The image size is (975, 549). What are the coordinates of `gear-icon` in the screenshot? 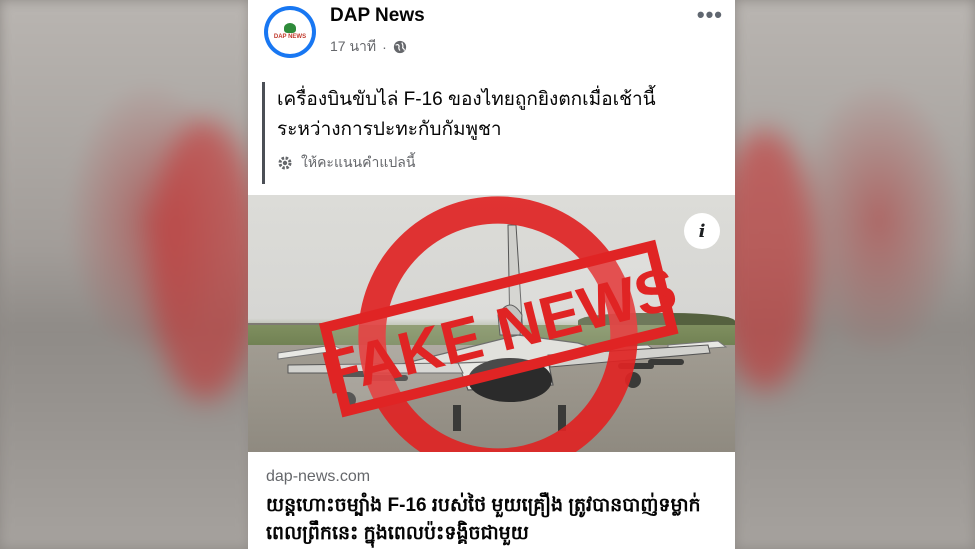 It's located at (285, 163).